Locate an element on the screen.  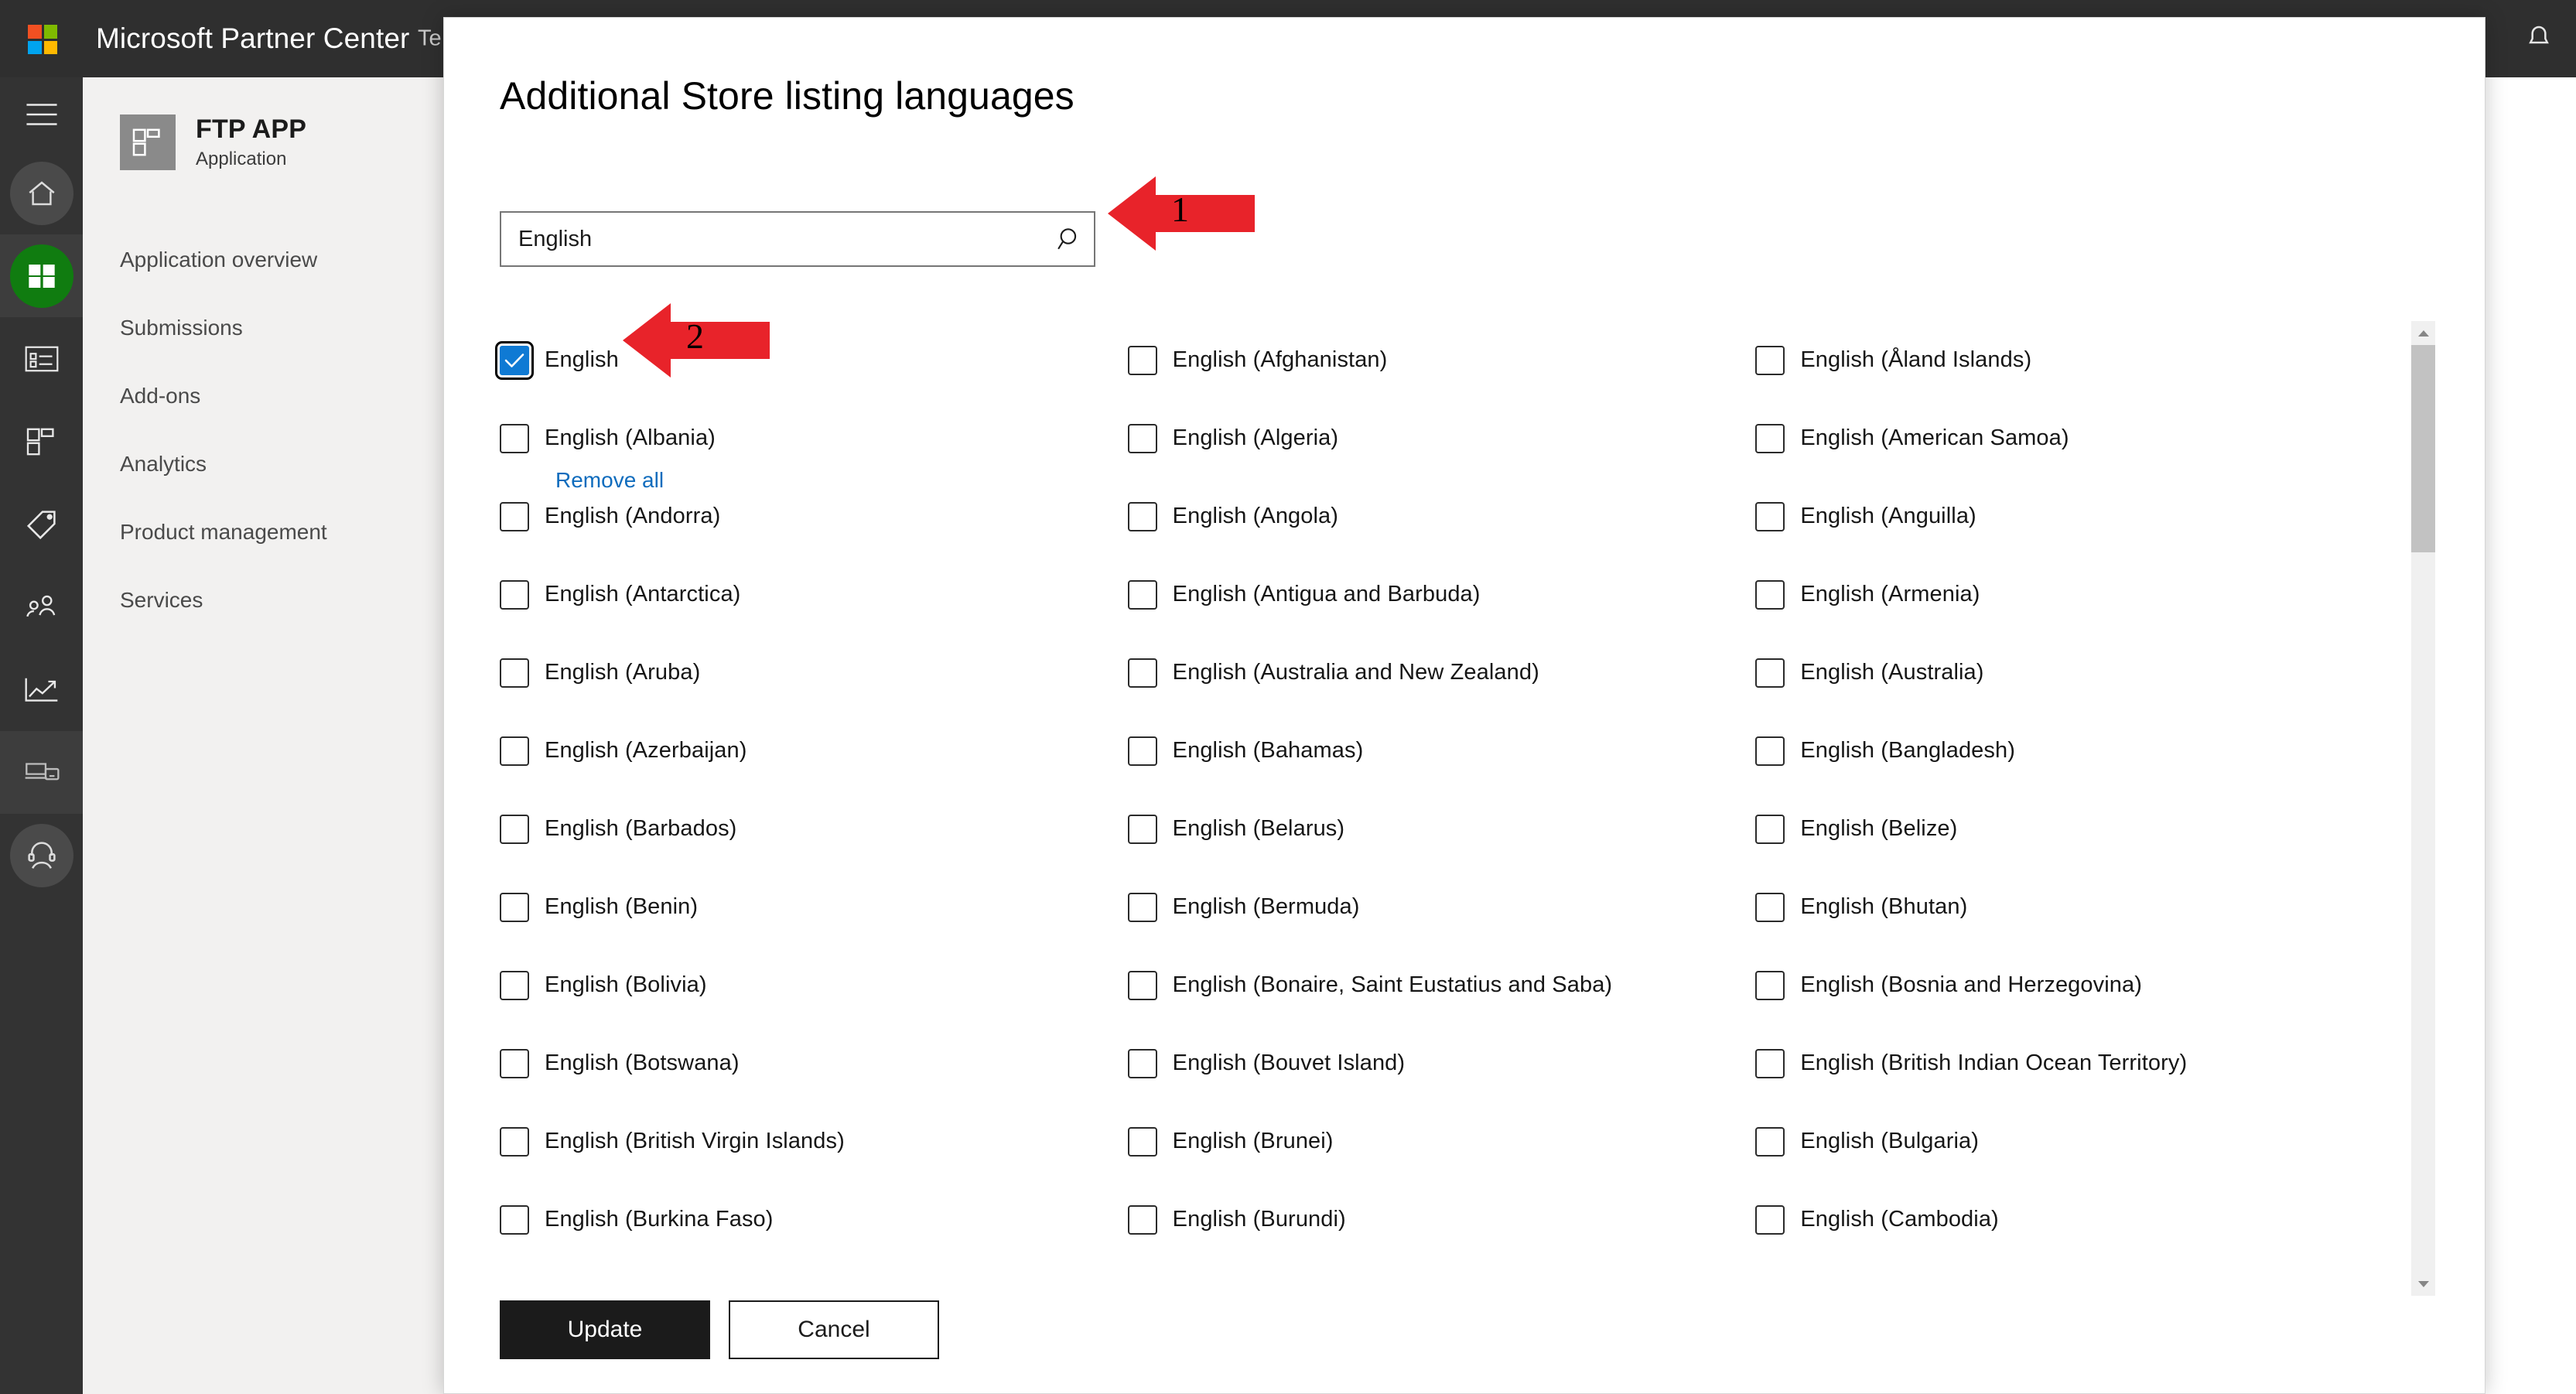
language-option: English (Bouvet Island) is located at coordinates (1441, 1063).